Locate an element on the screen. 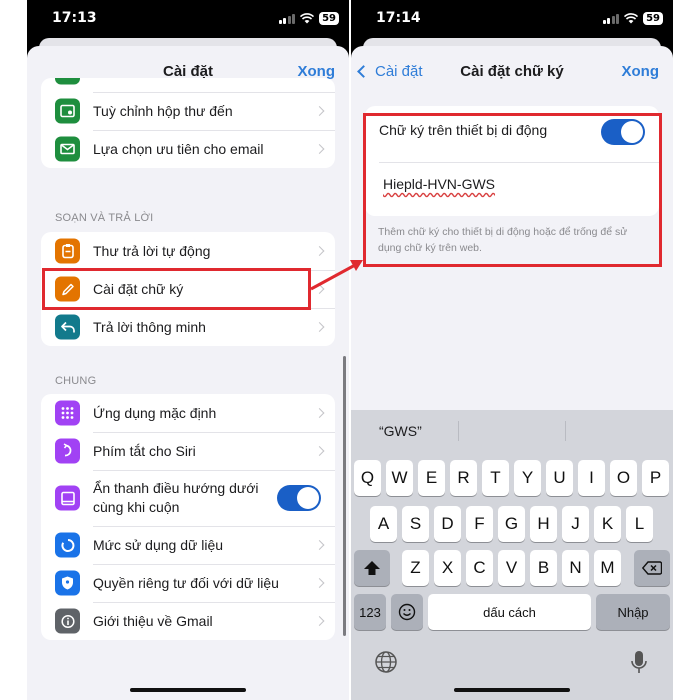 This screenshot has height=700, width=700. arrow-annotation is located at coordinates (336, 275).